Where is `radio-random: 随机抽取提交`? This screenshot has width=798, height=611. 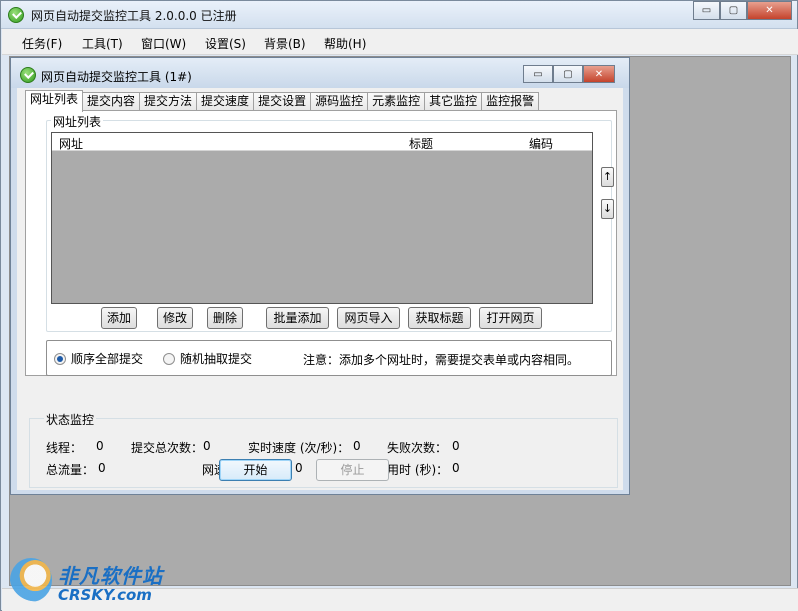
radio-random: 随机抽取提交 is located at coordinates (207, 358).